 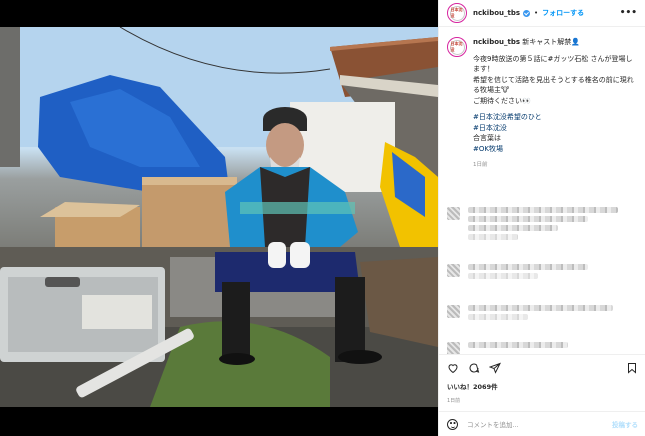 I want to click on caption-first-line: 新キャスト解禁👤, so click(x=551, y=42).